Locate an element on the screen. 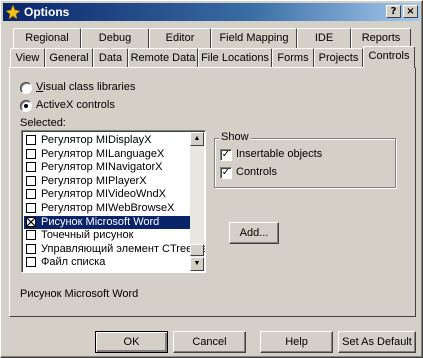  set-as-default-button: Set As Default is located at coordinates (377, 342).